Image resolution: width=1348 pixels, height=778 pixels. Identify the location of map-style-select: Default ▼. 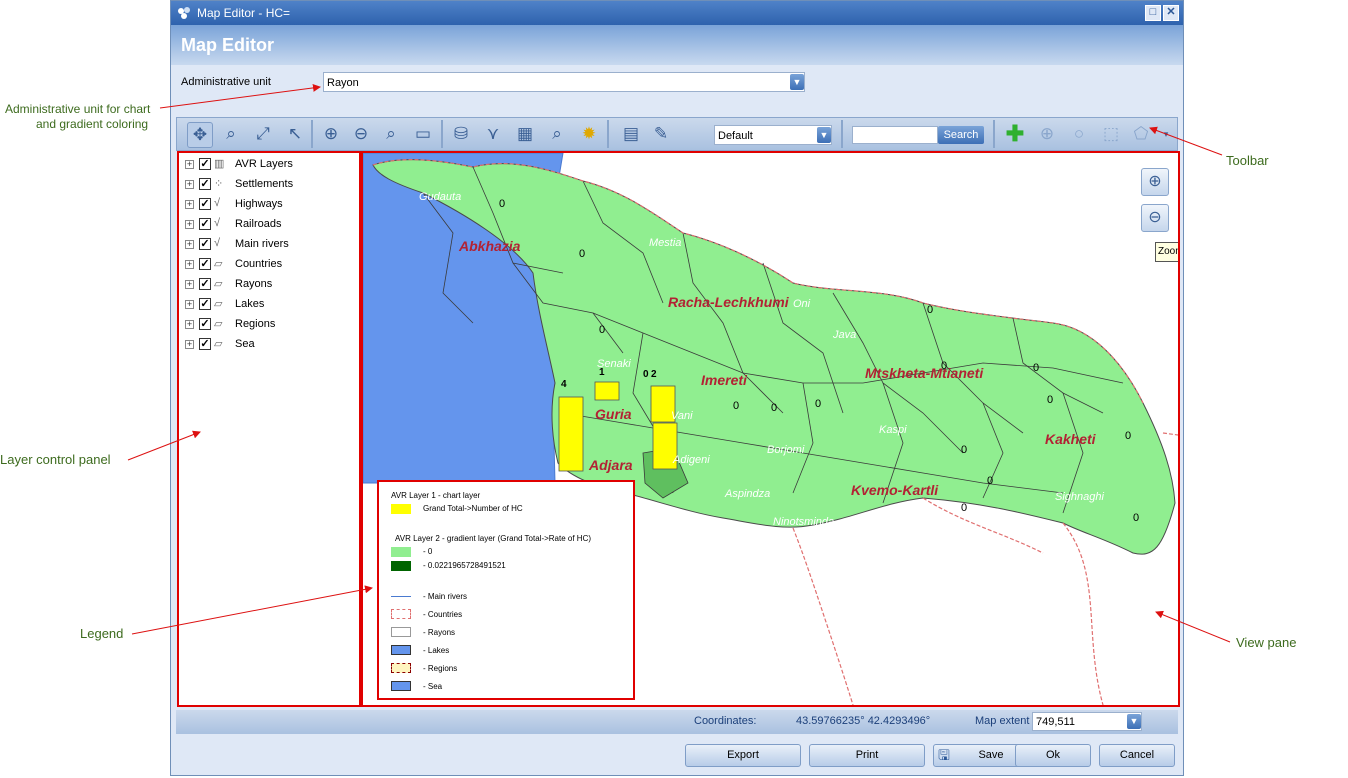
(773, 135).